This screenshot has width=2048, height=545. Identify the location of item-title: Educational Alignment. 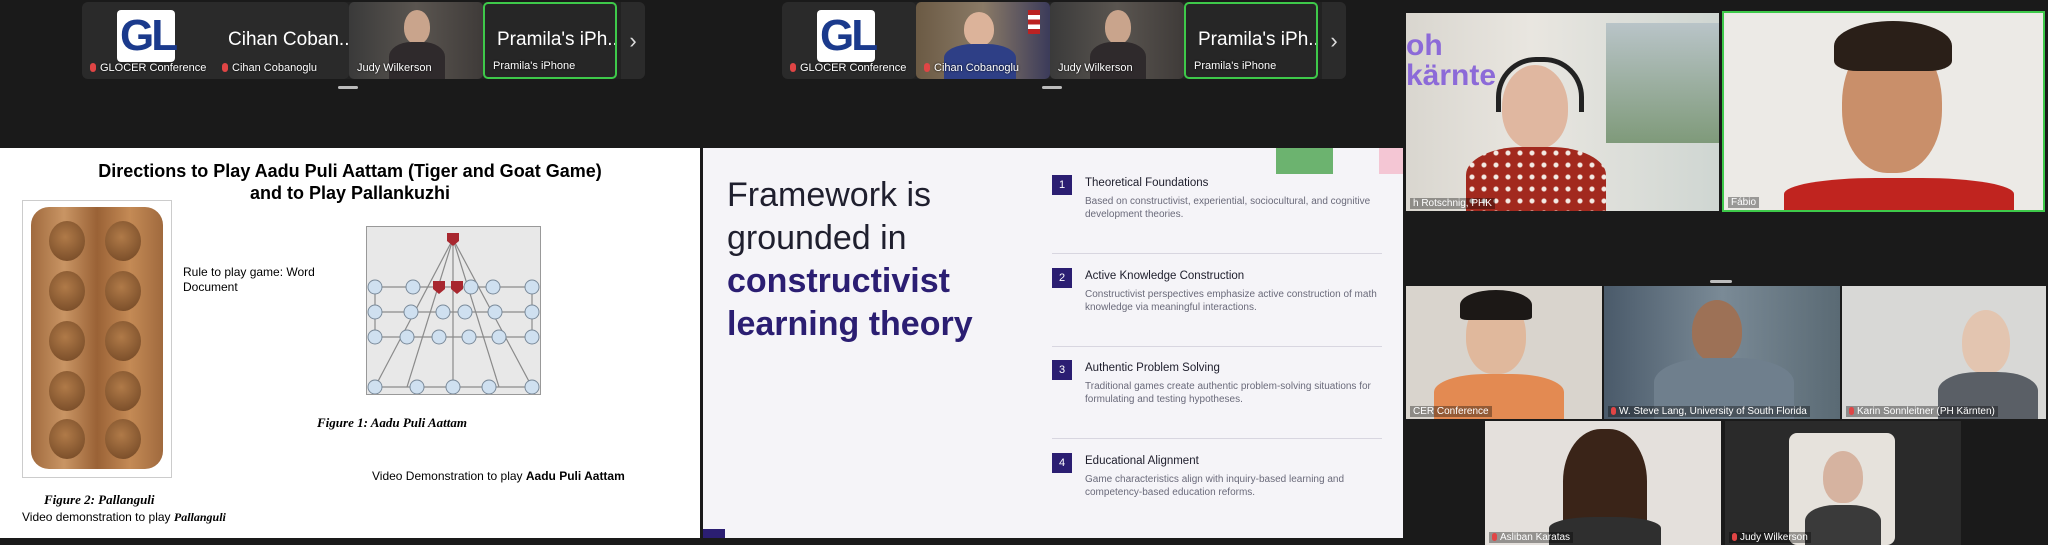
(1142, 461).